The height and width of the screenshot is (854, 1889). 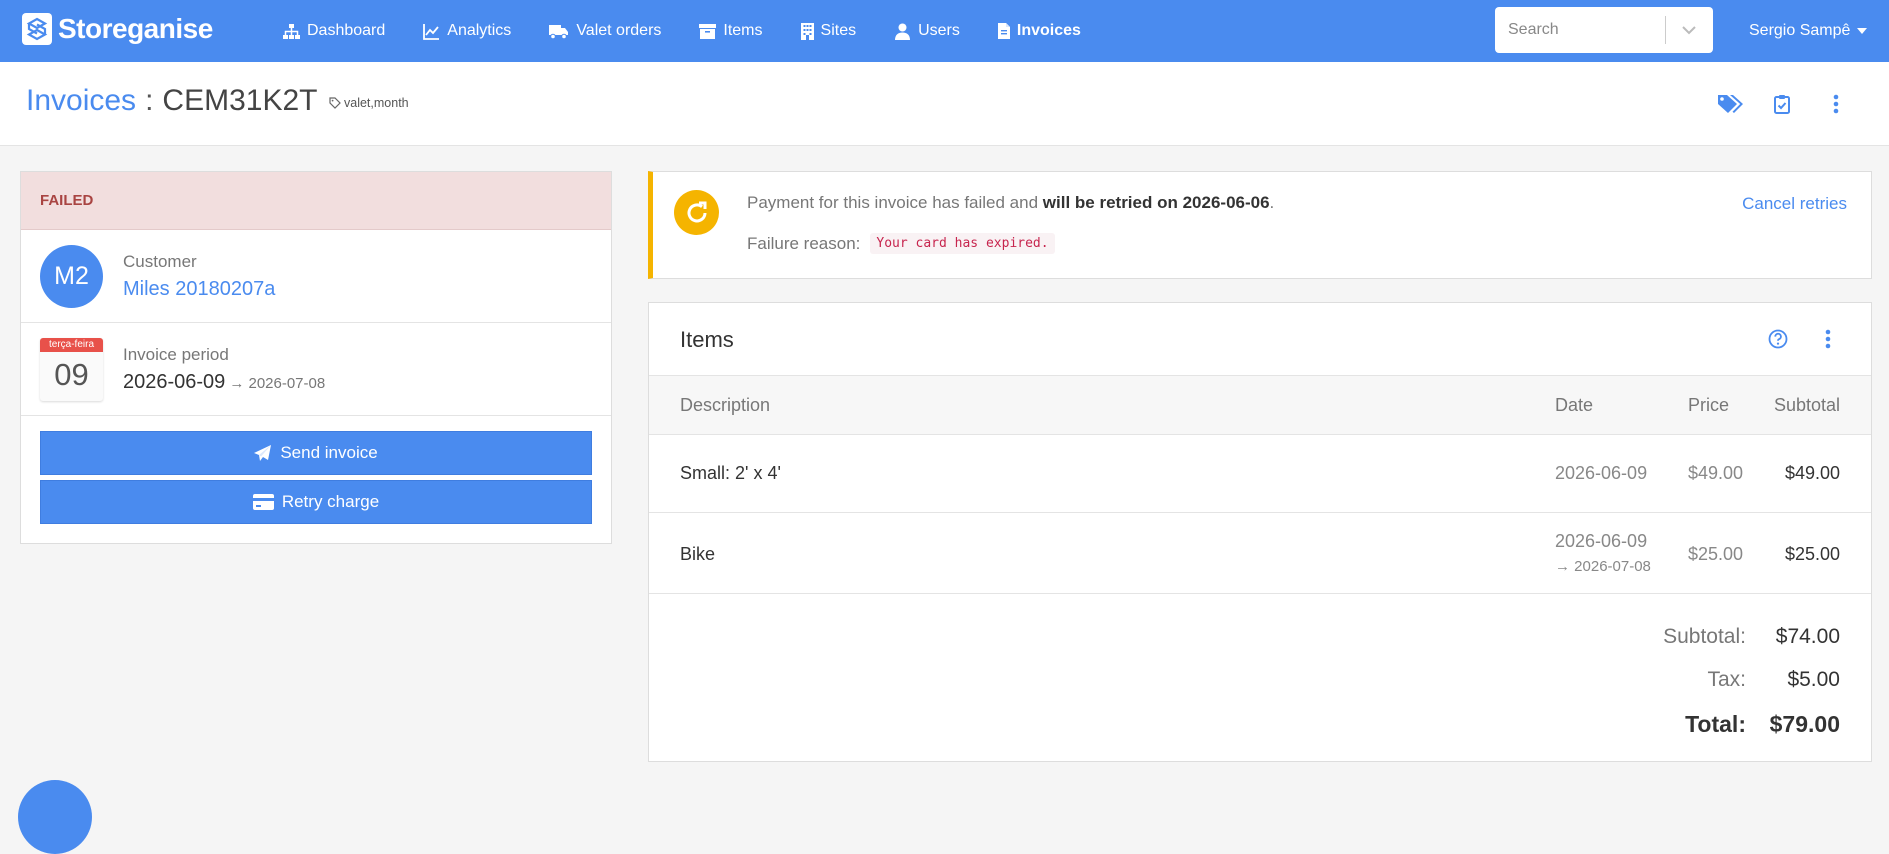 What do you see at coordinates (1260, 405) in the screenshot?
I see `items-table-header: Description Date Price Subtotal` at bounding box center [1260, 405].